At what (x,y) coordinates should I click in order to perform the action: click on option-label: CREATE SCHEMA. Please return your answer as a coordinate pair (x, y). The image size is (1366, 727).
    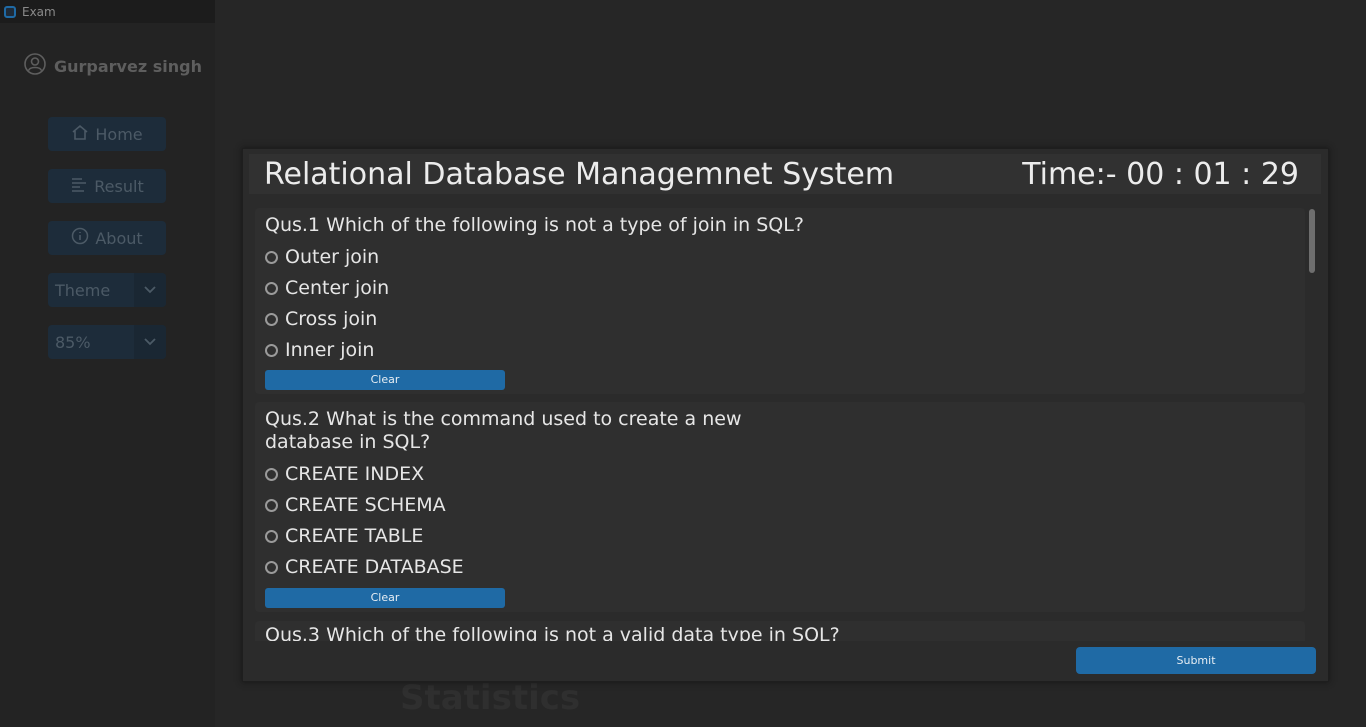
    Looking at the image, I should click on (365, 505).